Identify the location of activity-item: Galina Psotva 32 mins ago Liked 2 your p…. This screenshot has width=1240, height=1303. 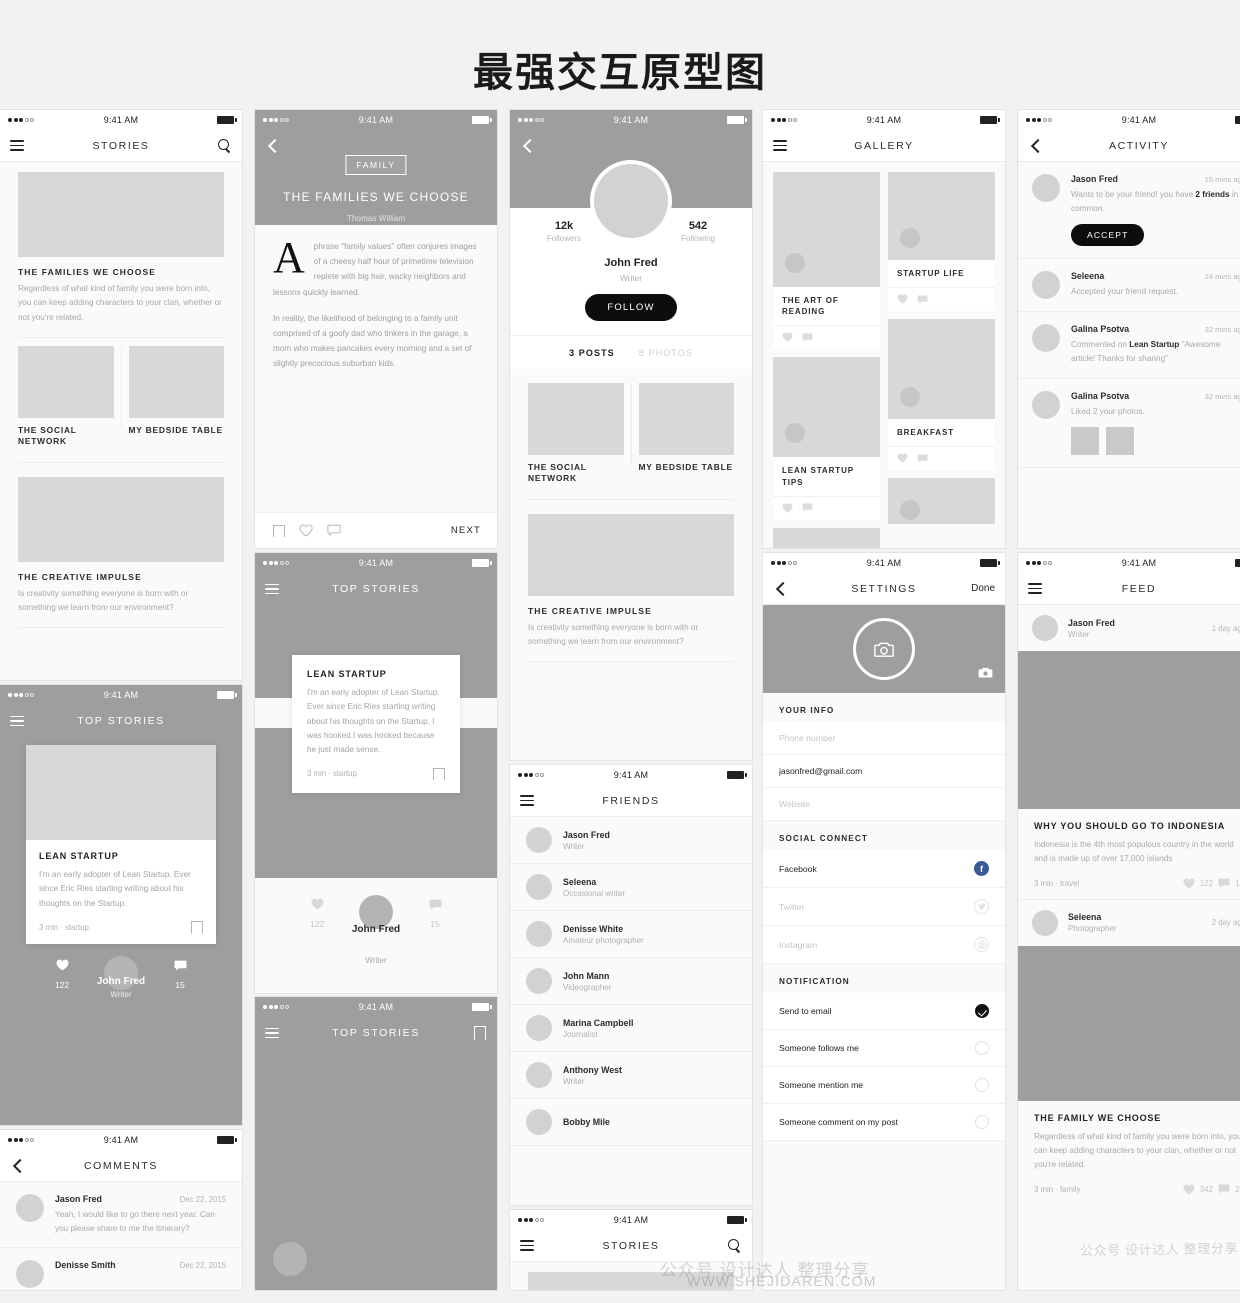
(1129, 423).